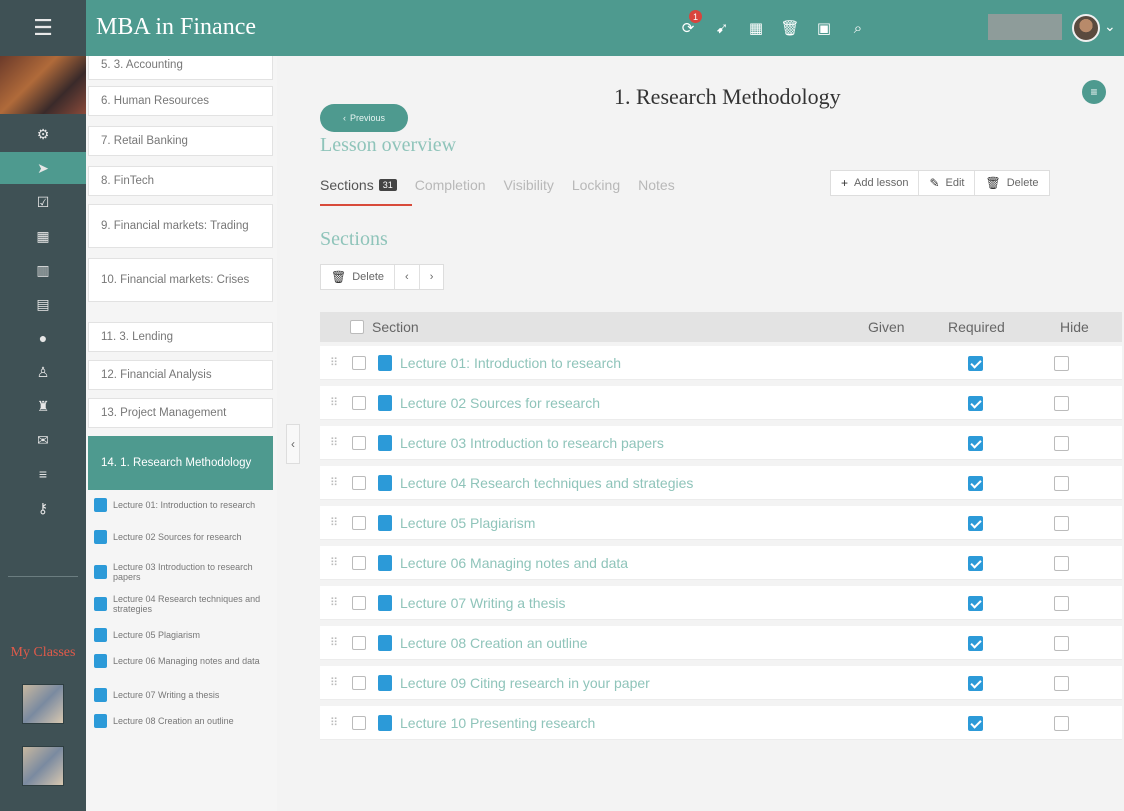 Image resolution: width=1124 pixels, height=811 pixels. I want to click on send-icon: ➤, so click(43, 168).